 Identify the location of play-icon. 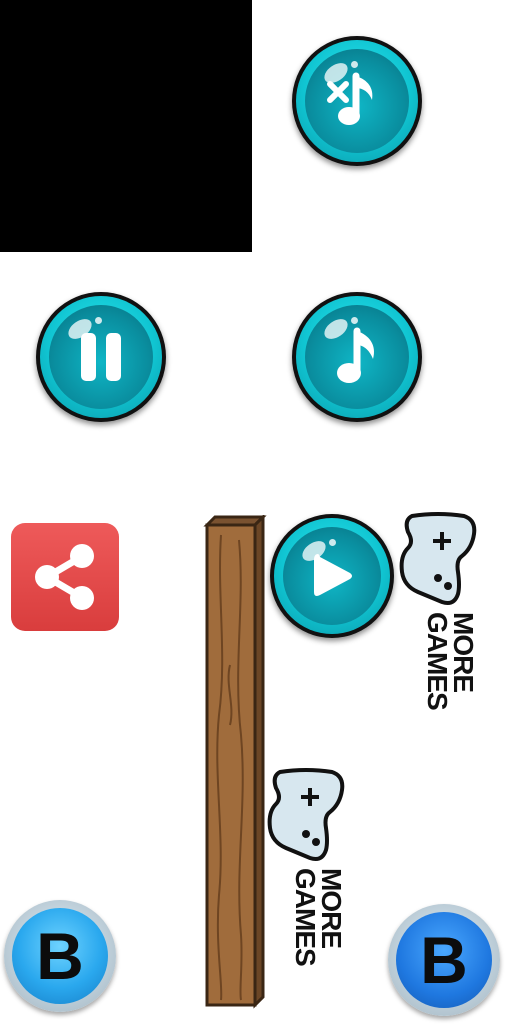
(333, 575).